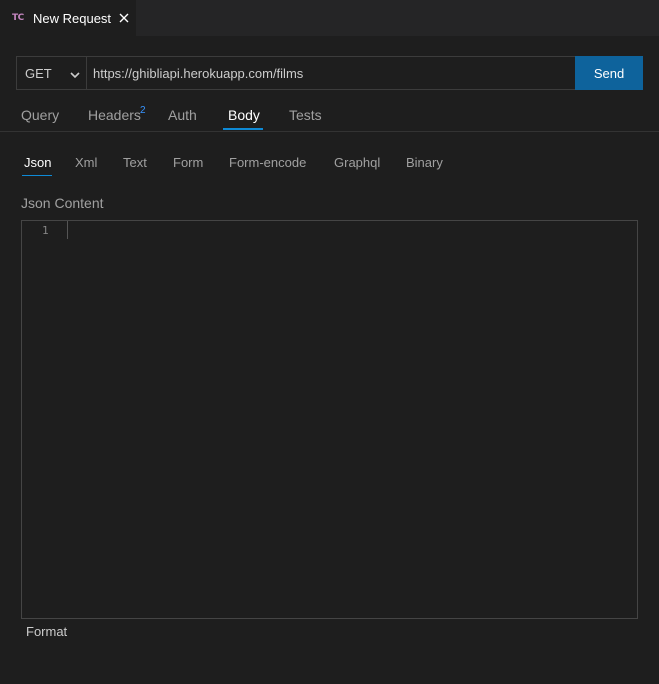  I want to click on tab-body: Body, so click(244, 115).